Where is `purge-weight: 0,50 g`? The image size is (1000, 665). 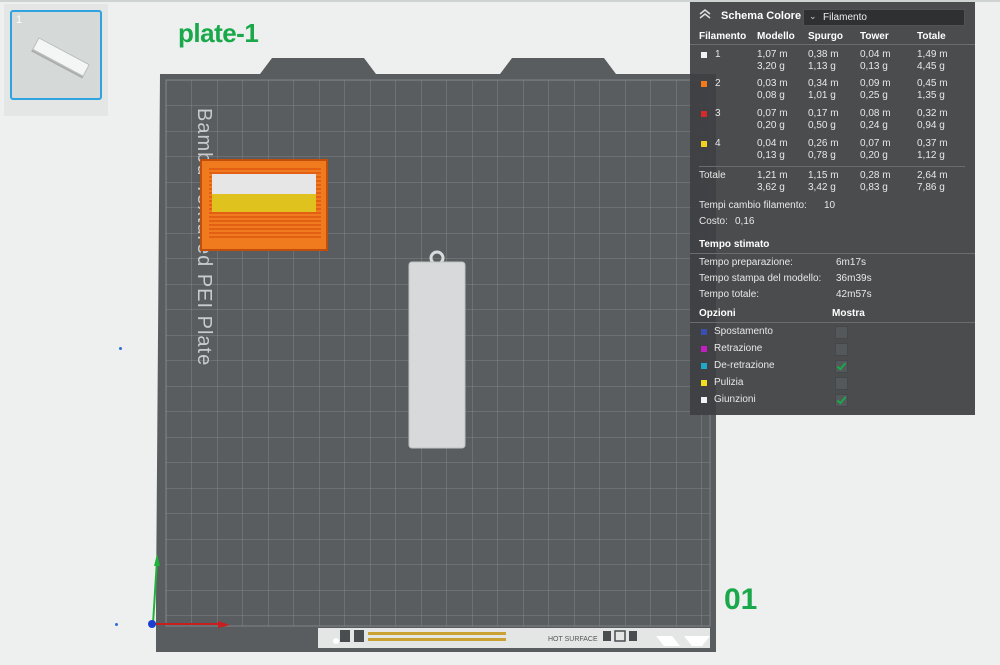 purge-weight: 0,50 g is located at coordinates (822, 125).